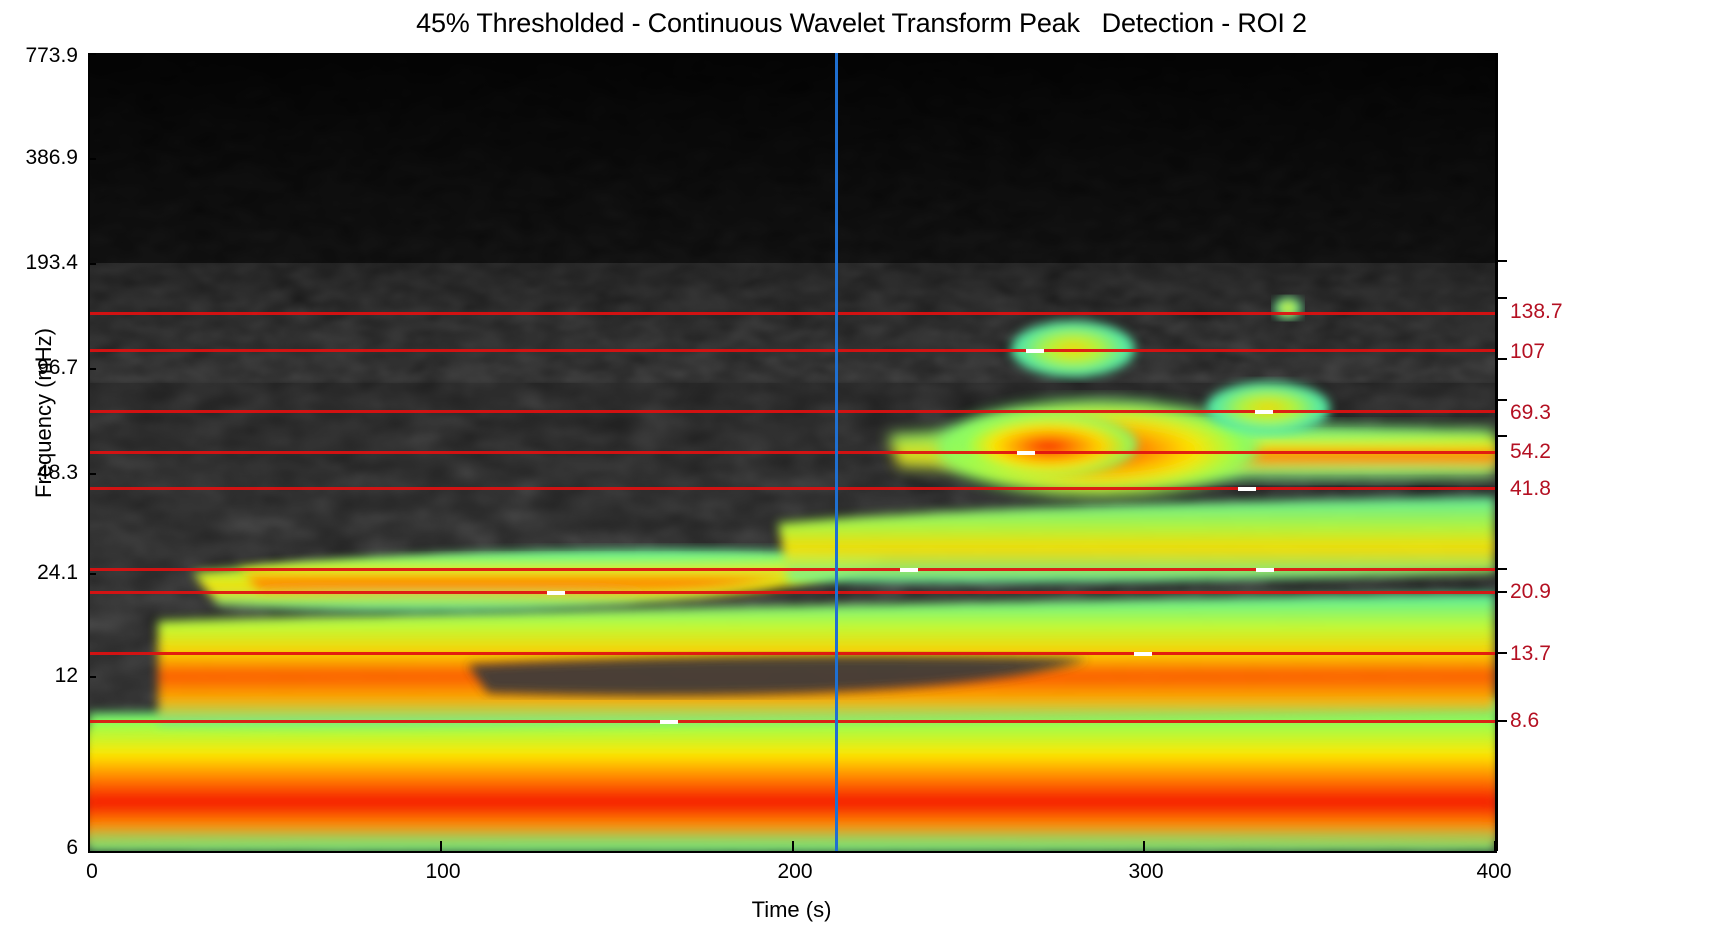 This screenshot has width=1723, height=933. What do you see at coordinates (92, 54) in the screenshot?
I see `ytick-mark-773.9` at bounding box center [92, 54].